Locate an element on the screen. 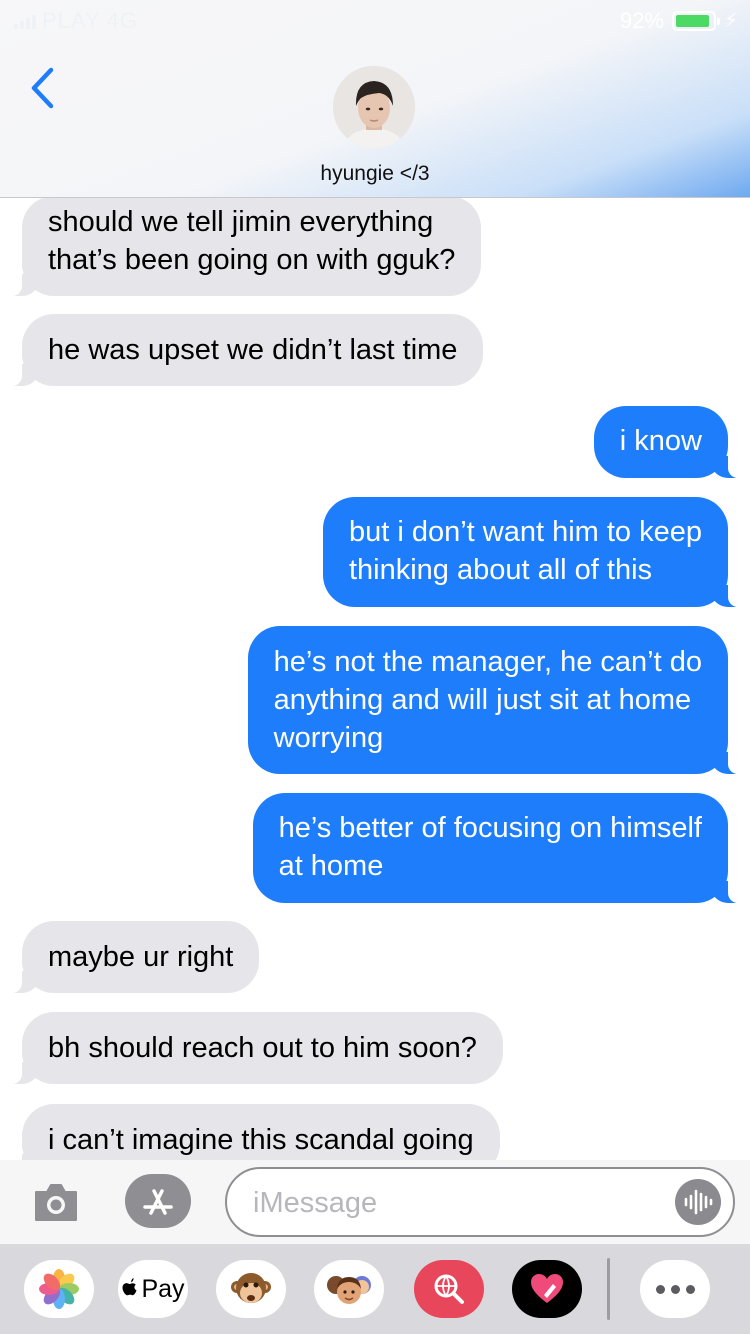  app-store-icon is located at coordinates (158, 1202).